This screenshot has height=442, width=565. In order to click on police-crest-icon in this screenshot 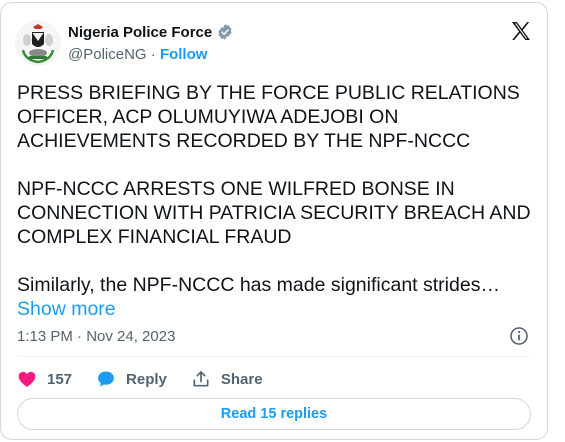, I will do `click(38, 43)`.